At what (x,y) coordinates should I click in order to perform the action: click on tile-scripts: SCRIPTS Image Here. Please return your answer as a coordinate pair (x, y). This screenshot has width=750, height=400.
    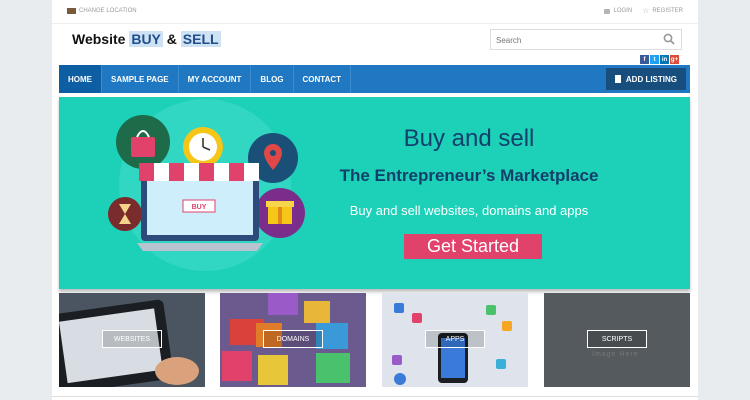
    Looking at the image, I should click on (617, 340).